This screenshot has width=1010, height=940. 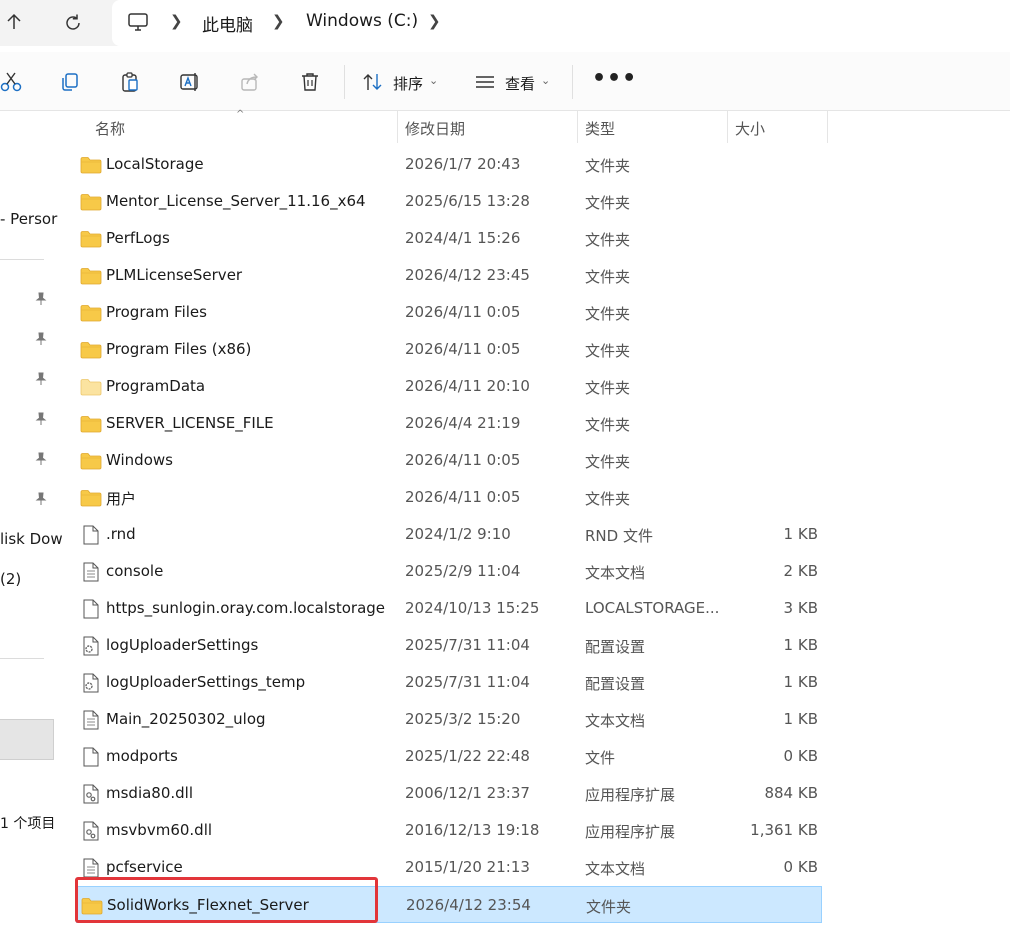 I want to click on file-row: 用户 2026/4/11 0:05 文件夹, so click(x=449, y=497).